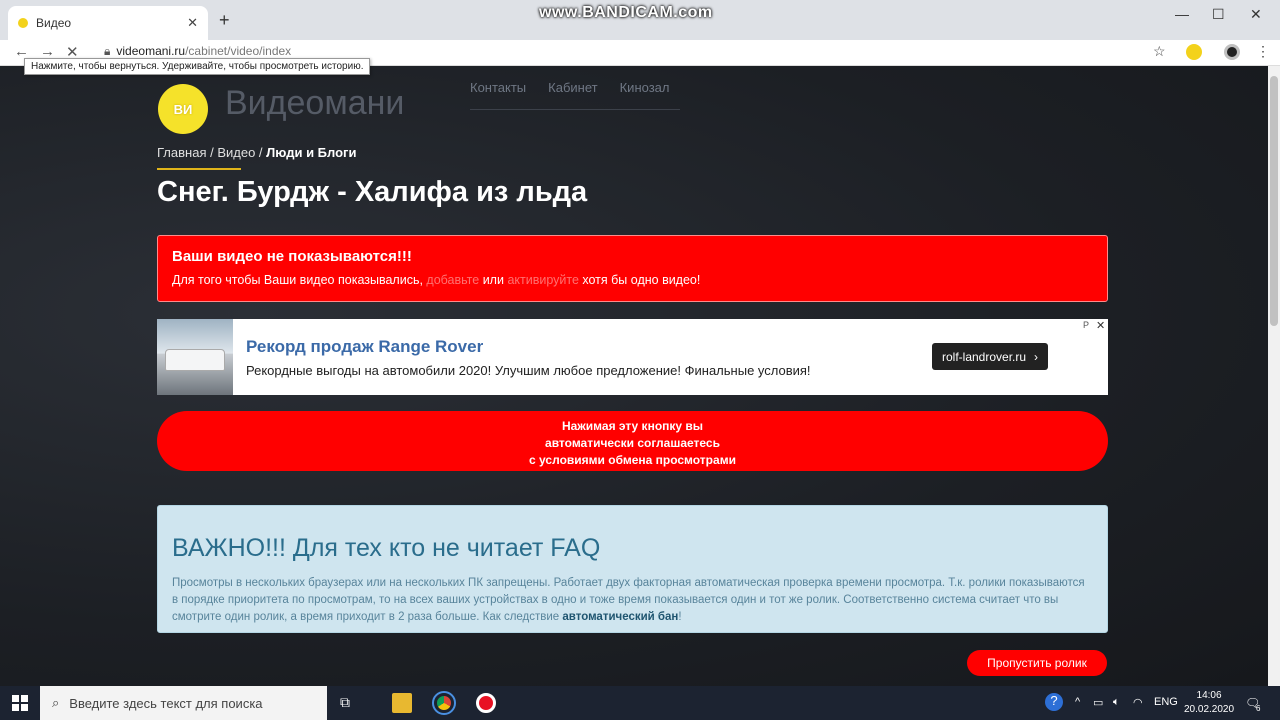 The width and height of the screenshot is (1280, 720). What do you see at coordinates (151, 51) in the screenshot?
I see `url-host: videomani.ru` at bounding box center [151, 51].